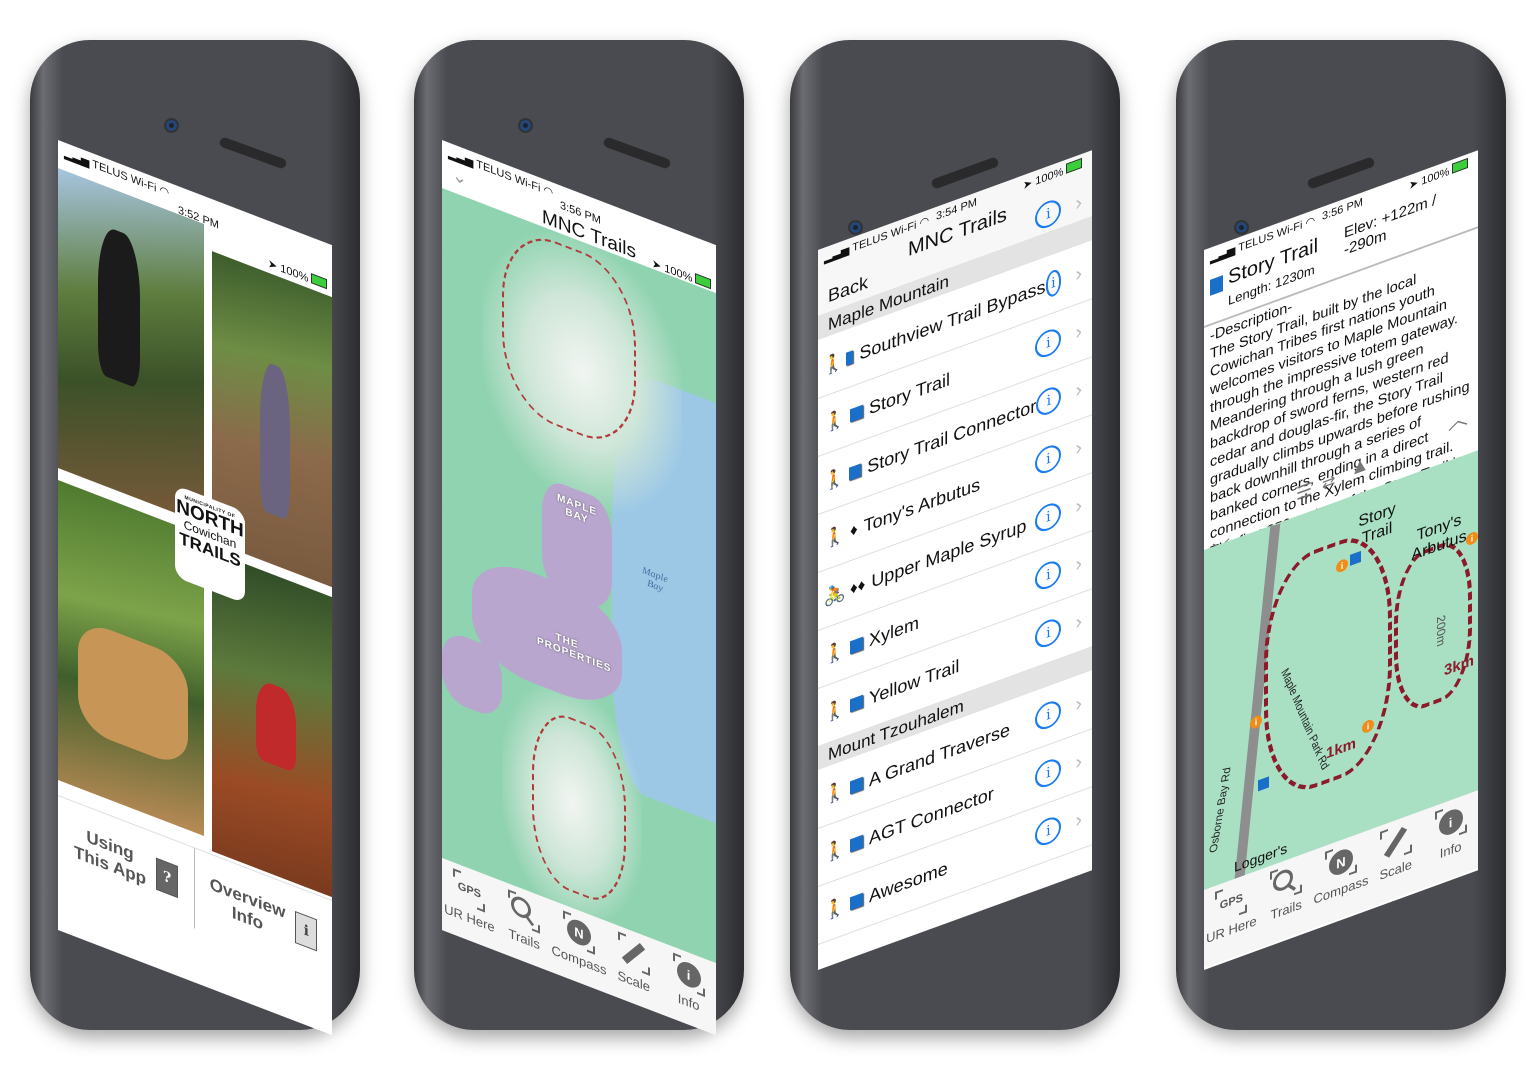 This screenshot has width=1536, height=1071. I want to click on difficulty-blue-square-icon, so click(1216, 285).